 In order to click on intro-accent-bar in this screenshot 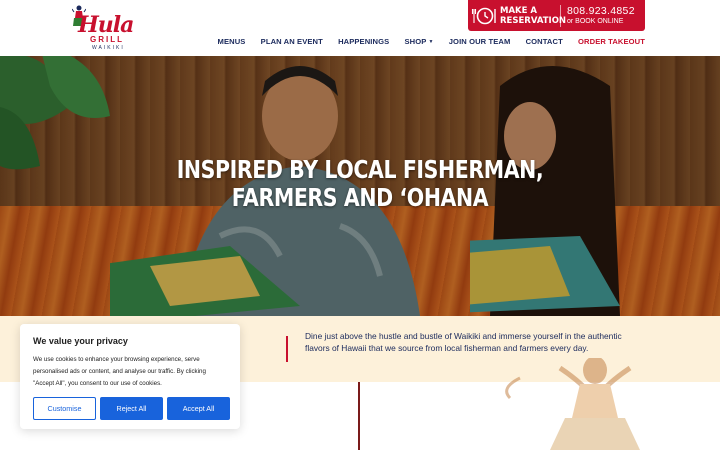, I will do `click(287, 349)`.